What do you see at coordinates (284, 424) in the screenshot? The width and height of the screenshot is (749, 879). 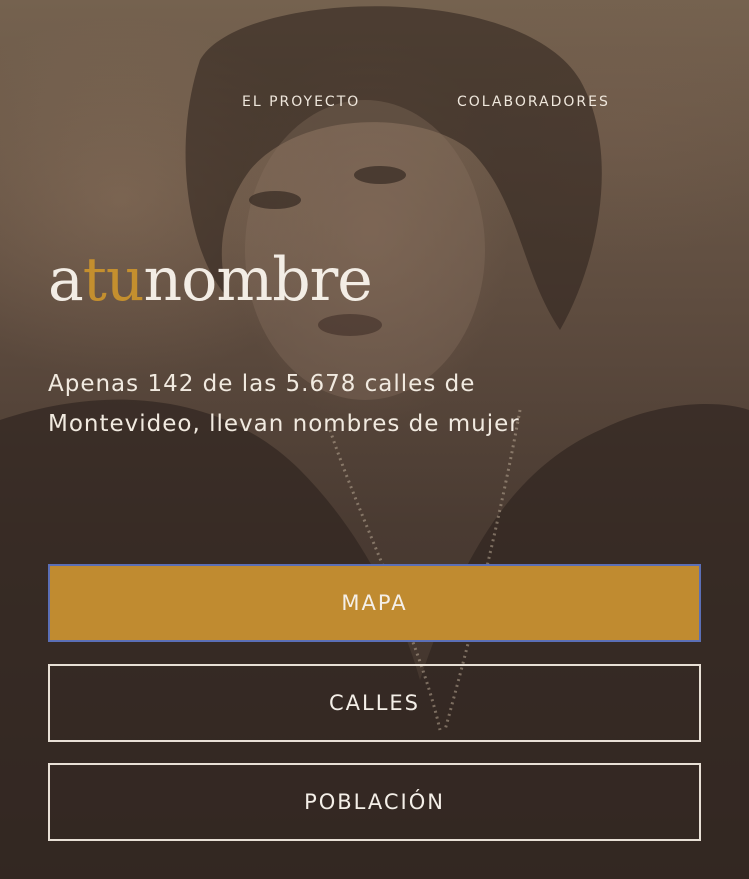 I see `hero-tagline-line-2: Montevideo, llevan nombres de mujer` at bounding box center [284, 424].